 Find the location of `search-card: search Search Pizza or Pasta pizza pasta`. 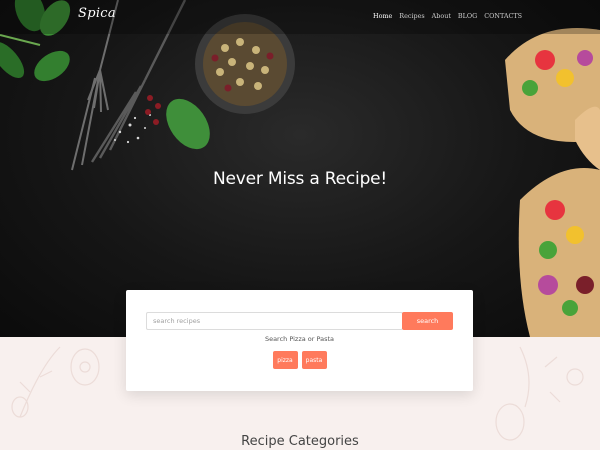

search-card: search Search Pizza or Pasta pizza pasta is located at coordinates (299, 340).